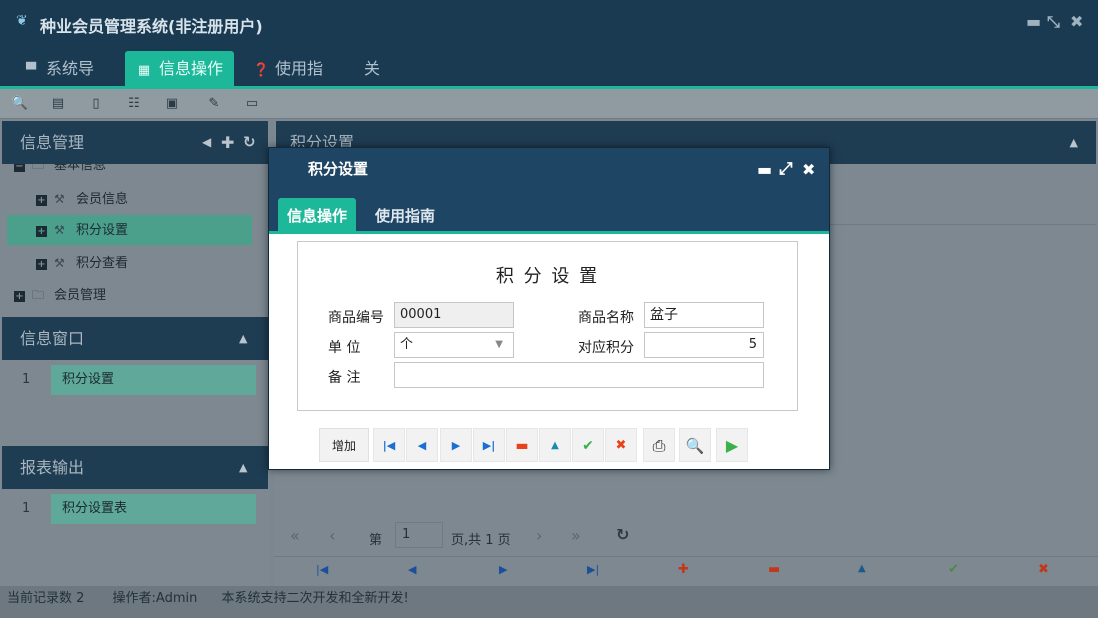 This screenshot has width=1098, height=618. What do you see at coordinates (153, 380) in the screenshot?
I see `row-label: 积分设置` at bounding box center [153, 380].